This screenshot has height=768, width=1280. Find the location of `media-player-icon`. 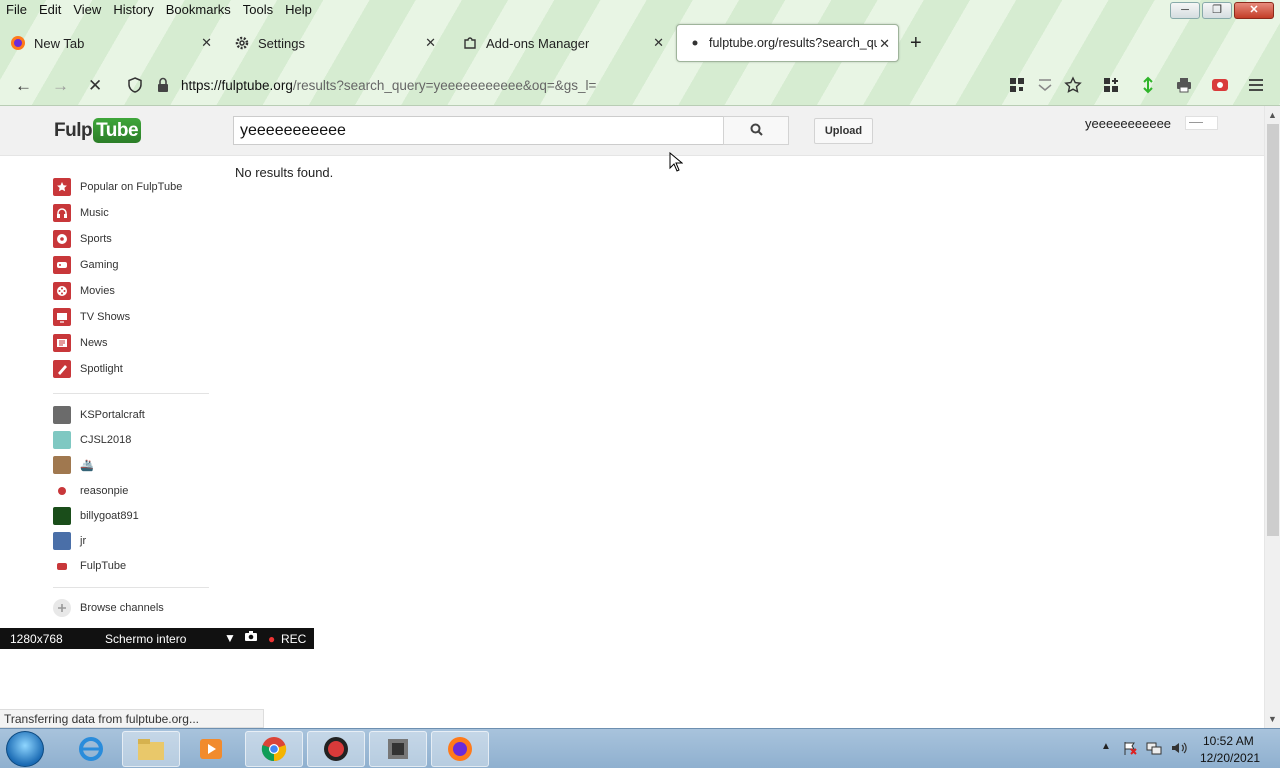

media-player-icon is located at coordinates (211, 749).